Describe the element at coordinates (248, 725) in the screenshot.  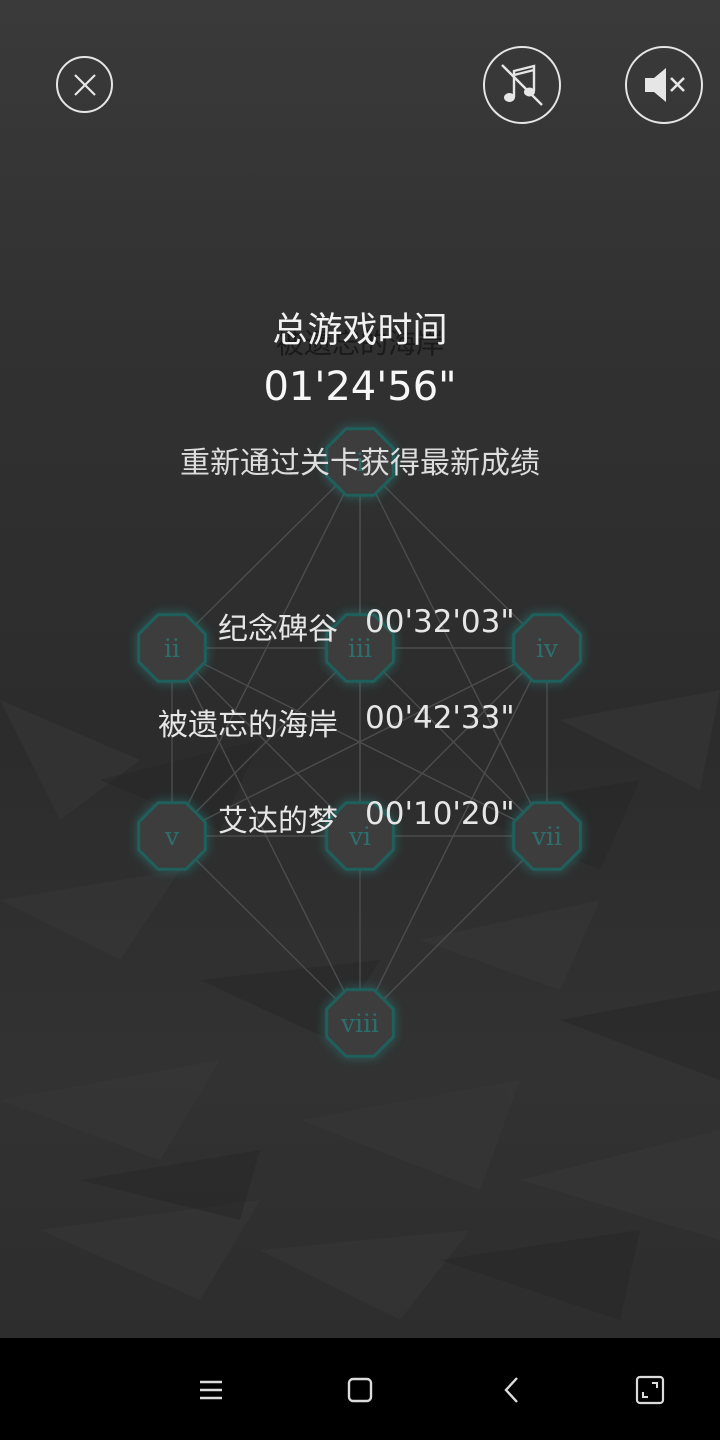
I see `level-name: 被遗忘的海岸` at that location.